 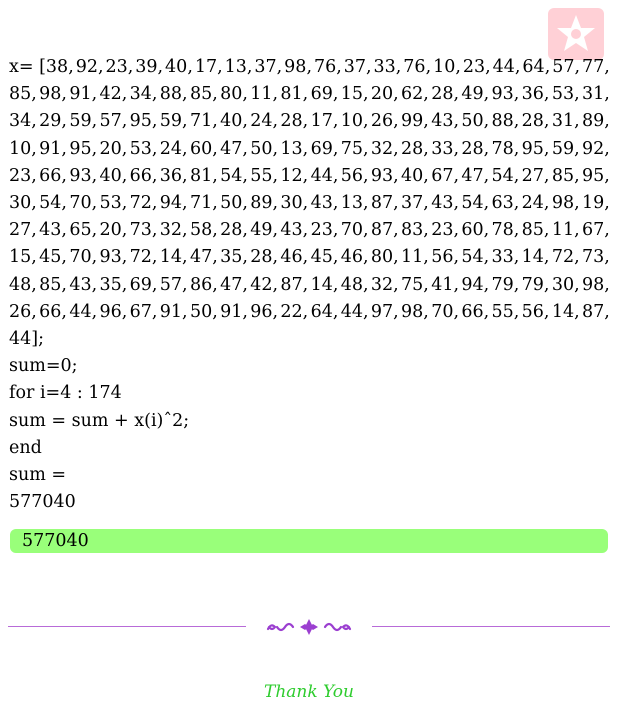 What do you see at coordinates (83, 311) in the screenshot?
I see `array-value: 44,` at bounding box center [83, 311].